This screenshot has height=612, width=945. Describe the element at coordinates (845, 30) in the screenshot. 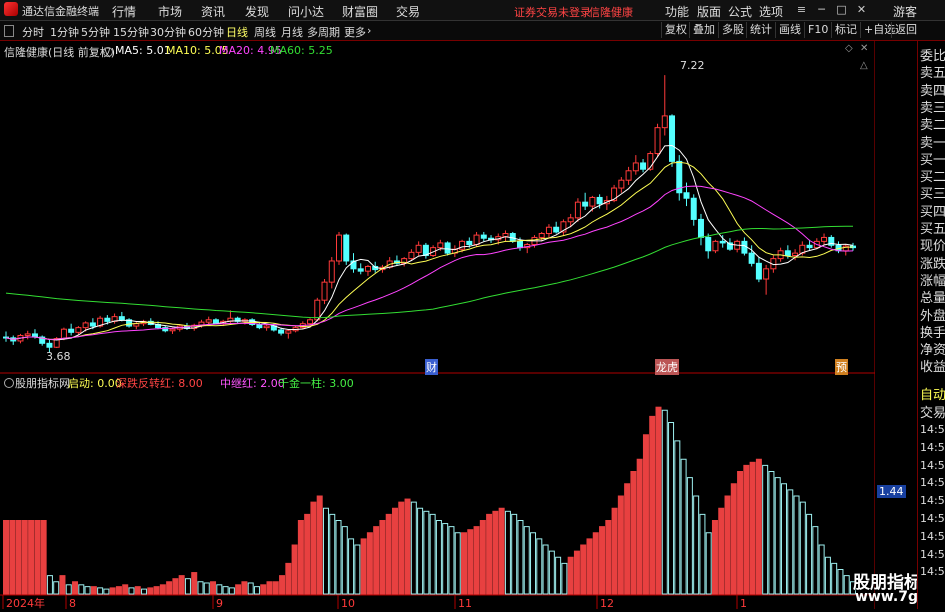

I see `toolbar-mark-button: 标记` at that location.